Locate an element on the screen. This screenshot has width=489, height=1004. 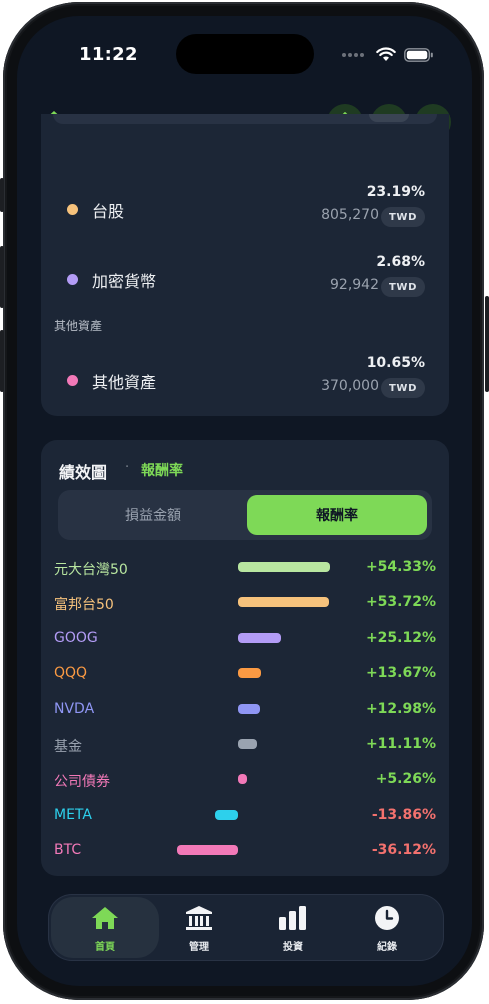
performance-item-name: NVDA is located at coordinates (74, 708).